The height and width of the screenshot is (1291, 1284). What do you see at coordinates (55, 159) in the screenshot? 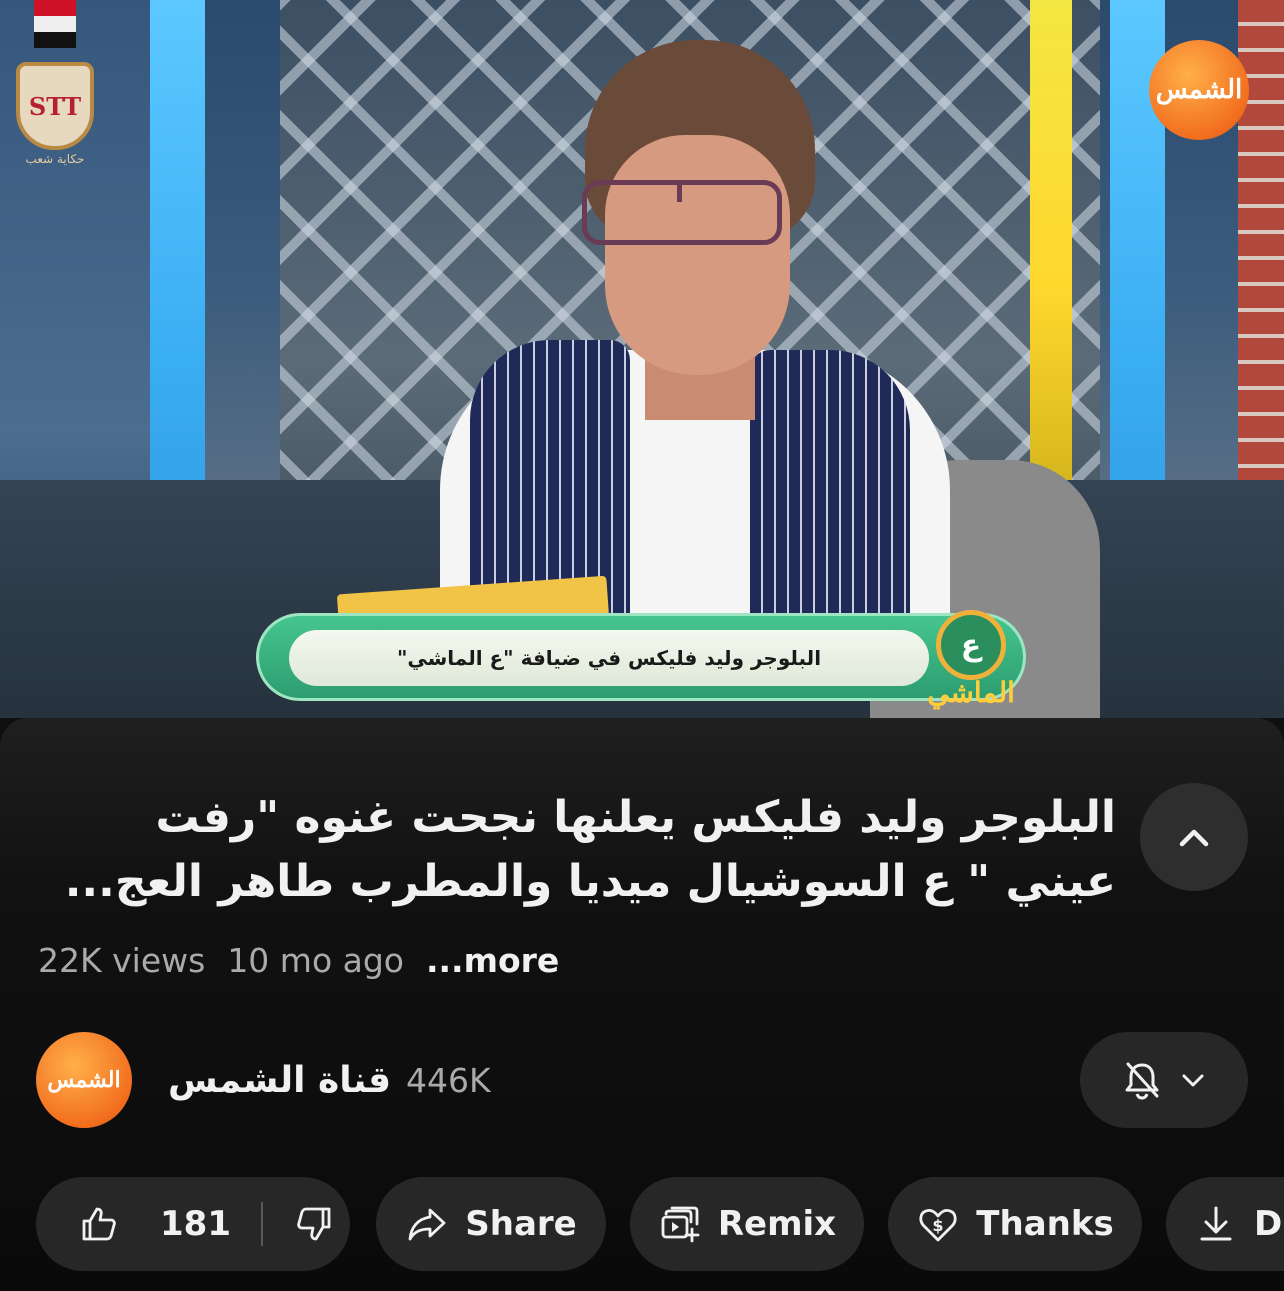
I see `award-logo-caption: حكاية شعب` at bounding box center [55, 159].